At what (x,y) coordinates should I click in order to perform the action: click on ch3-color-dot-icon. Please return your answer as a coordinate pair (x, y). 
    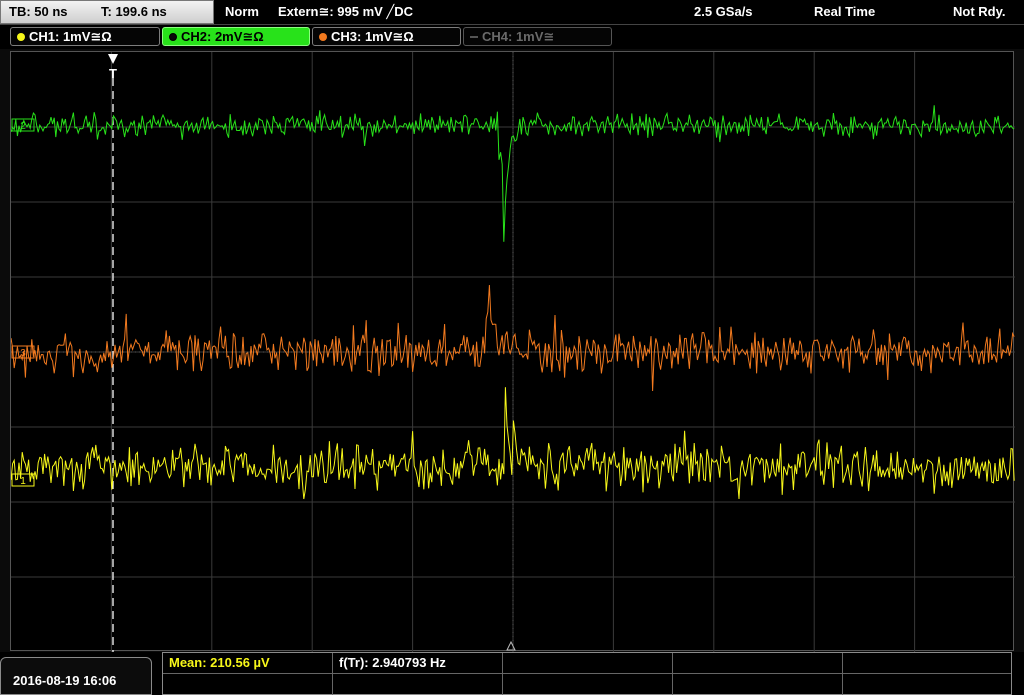
    Looking at the image, I should click on (323, 36).